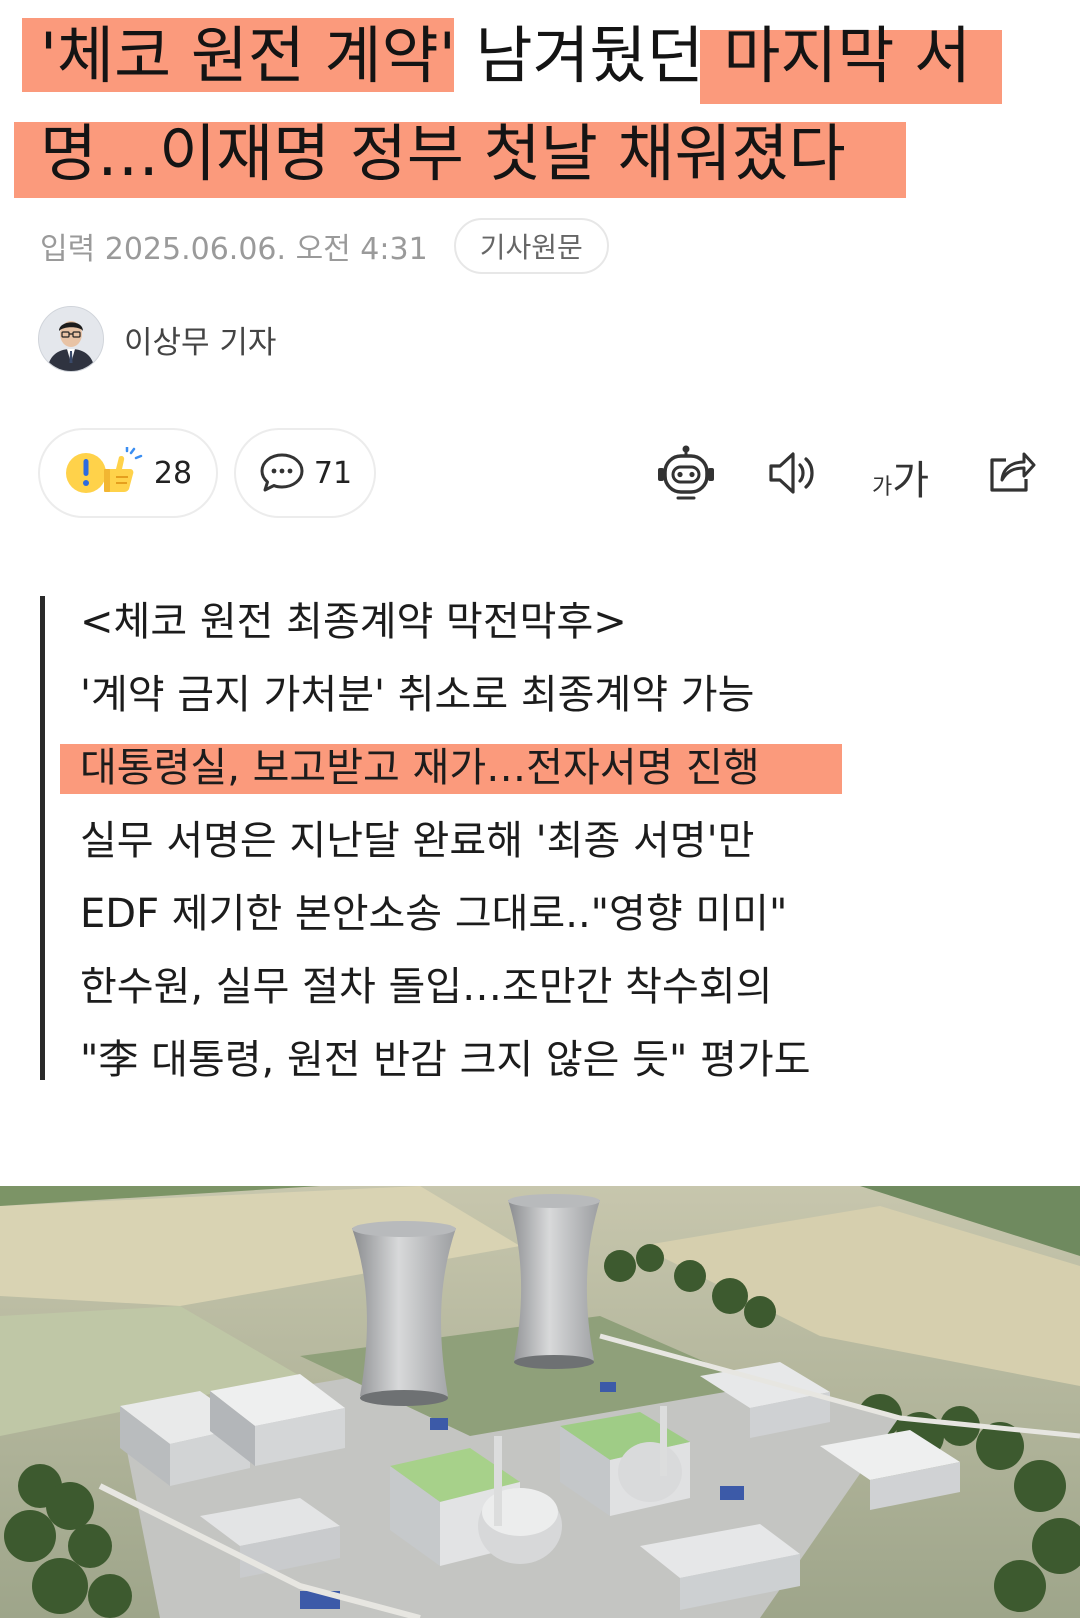 The width and height of the screenshot is (1080, 1618). I want to click on summary-line-4: 실무 서명은 지난달 완료해 '최종 서명'만, so click(417, 841).